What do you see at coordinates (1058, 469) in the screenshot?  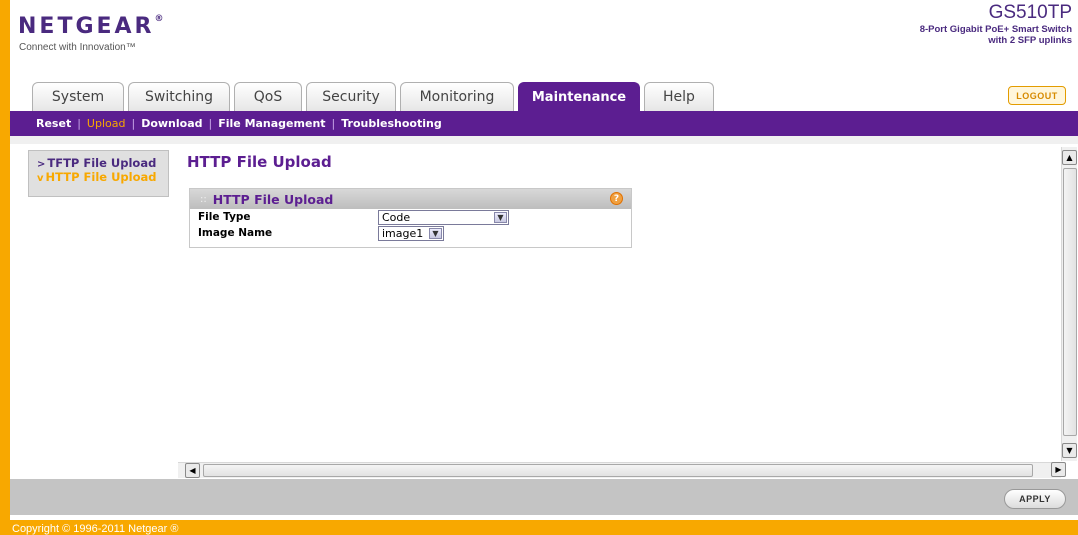 I see `scroll-right-icon: ▶` at bounding box center [1058, 469].